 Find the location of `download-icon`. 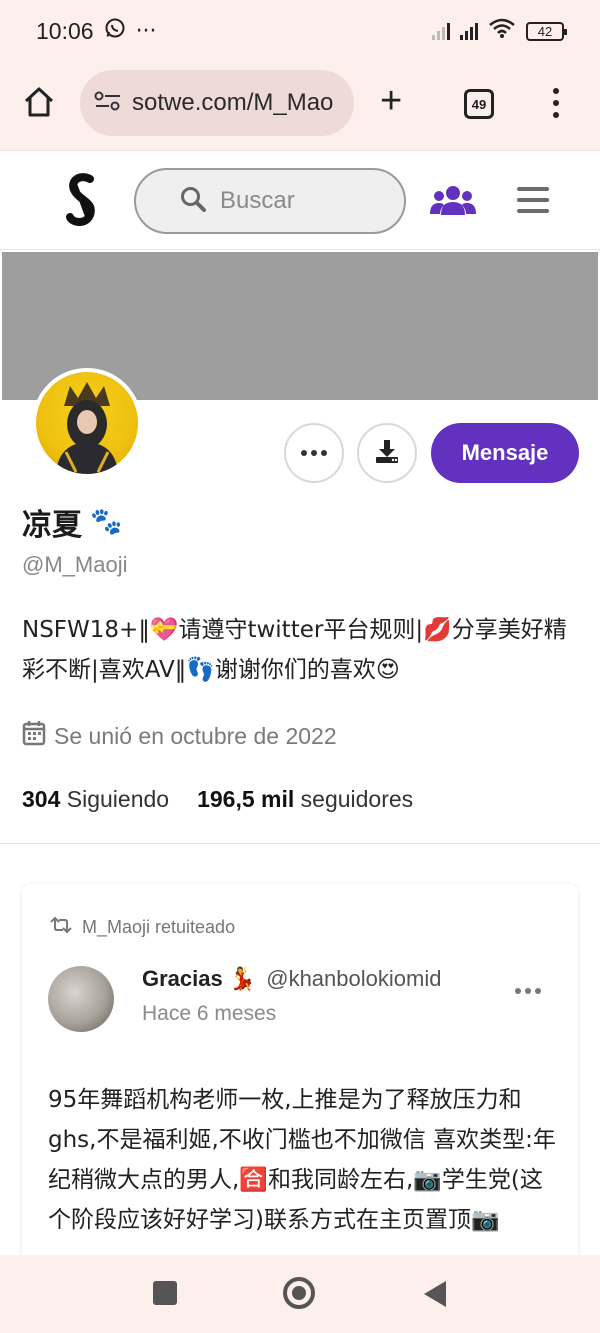

download-icon is located at coordinates (387, 453).